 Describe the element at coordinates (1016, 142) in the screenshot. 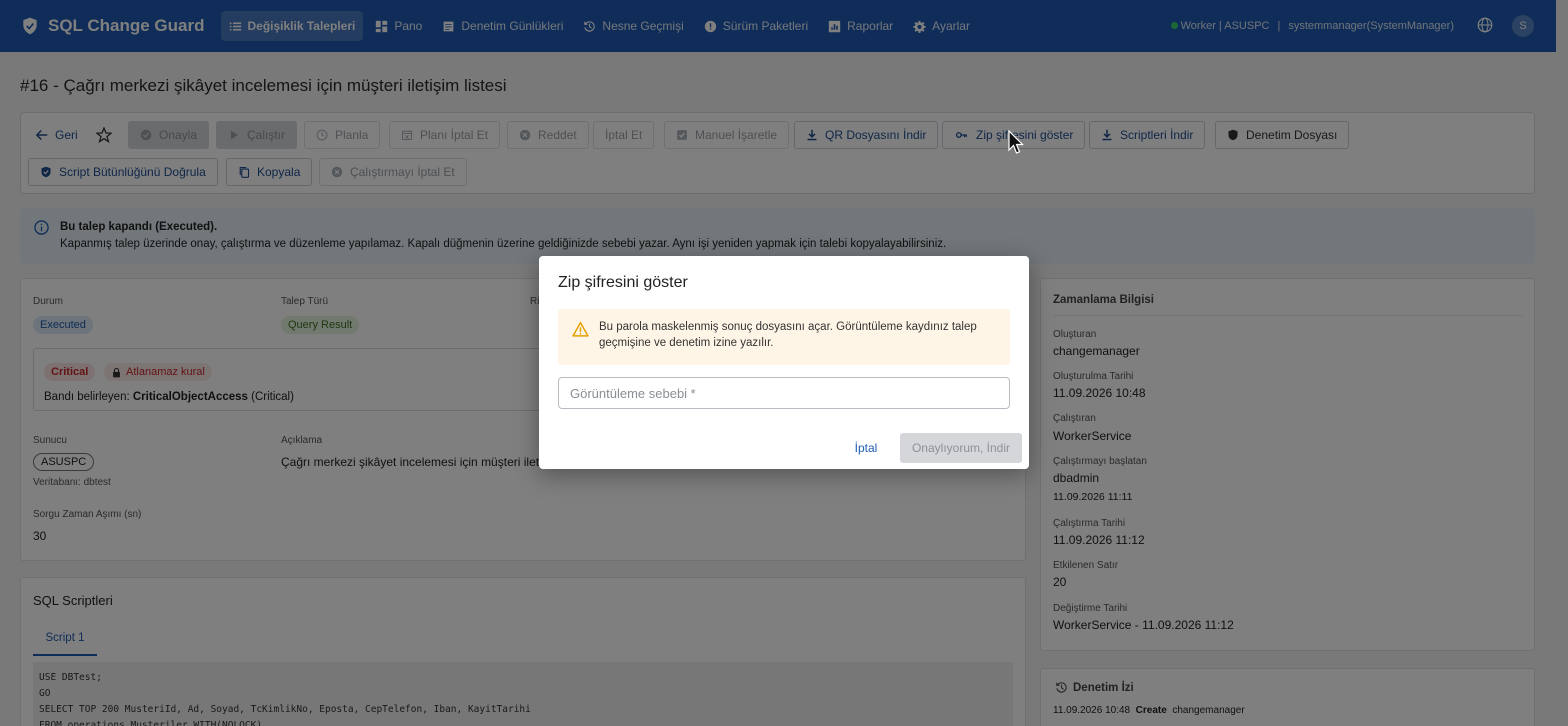

I see `mouse-cursor-icon` at that location.